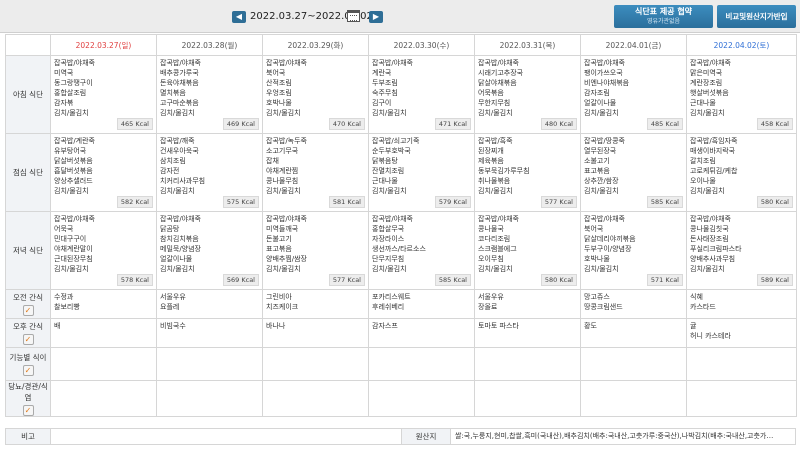  I want to click on menu-item: 홍합살무국, so click(388, 229).